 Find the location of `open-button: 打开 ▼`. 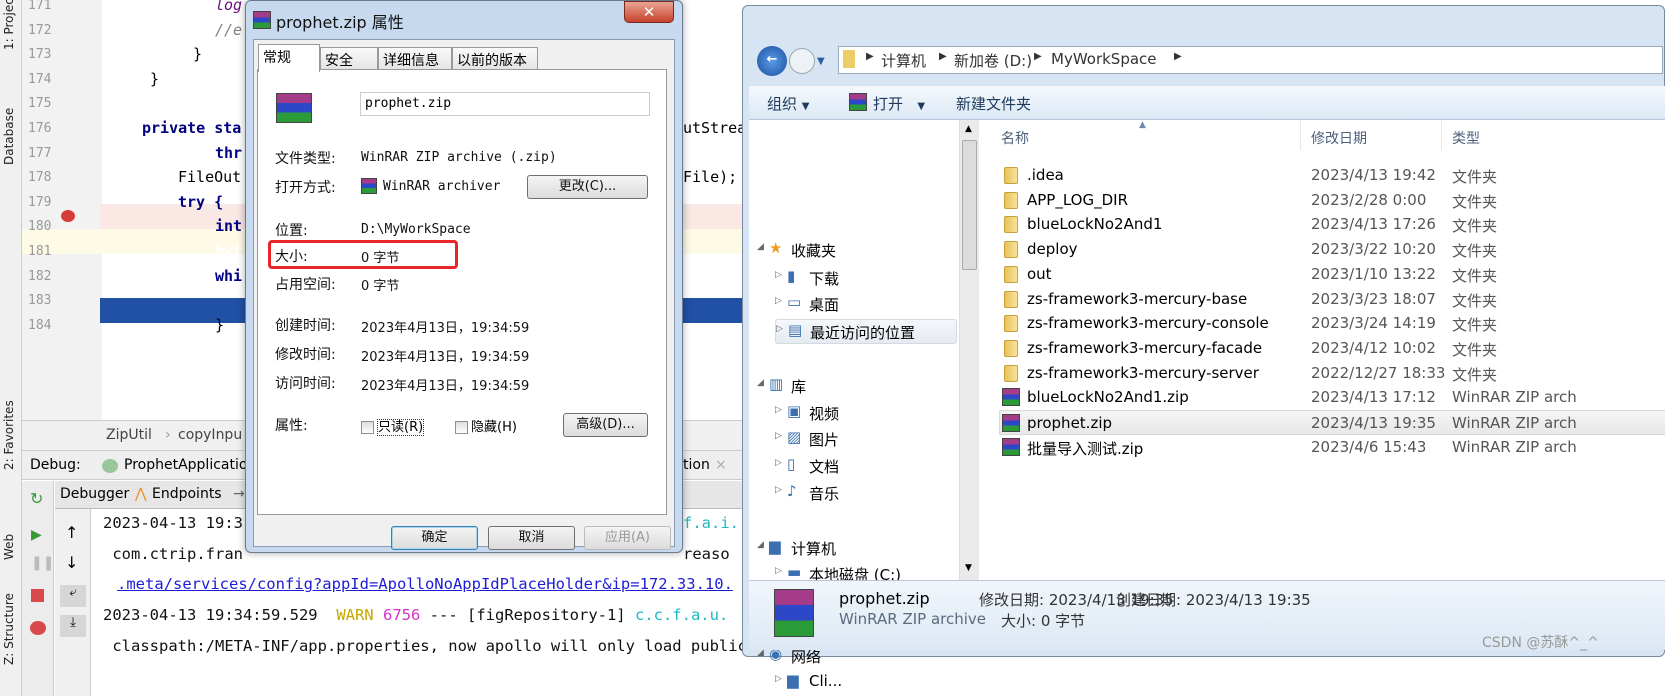

open-button: 打开 ▼ is located at coordinates (899, 103).